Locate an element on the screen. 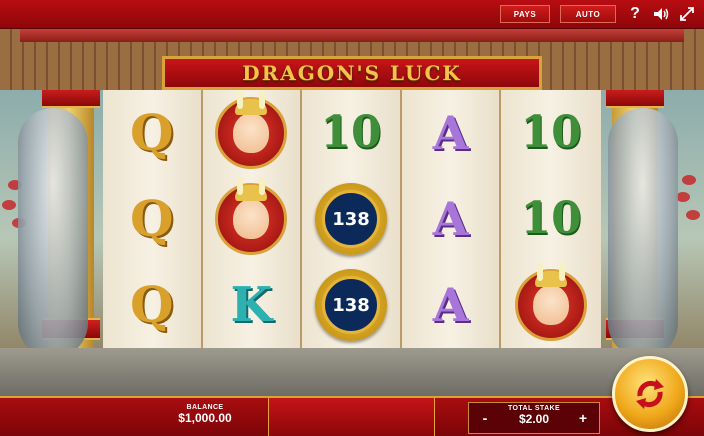 The width and height of the screenshot is (704, 436). top-bar: PAYS AUTO ? is located at coordinates (352, 14).